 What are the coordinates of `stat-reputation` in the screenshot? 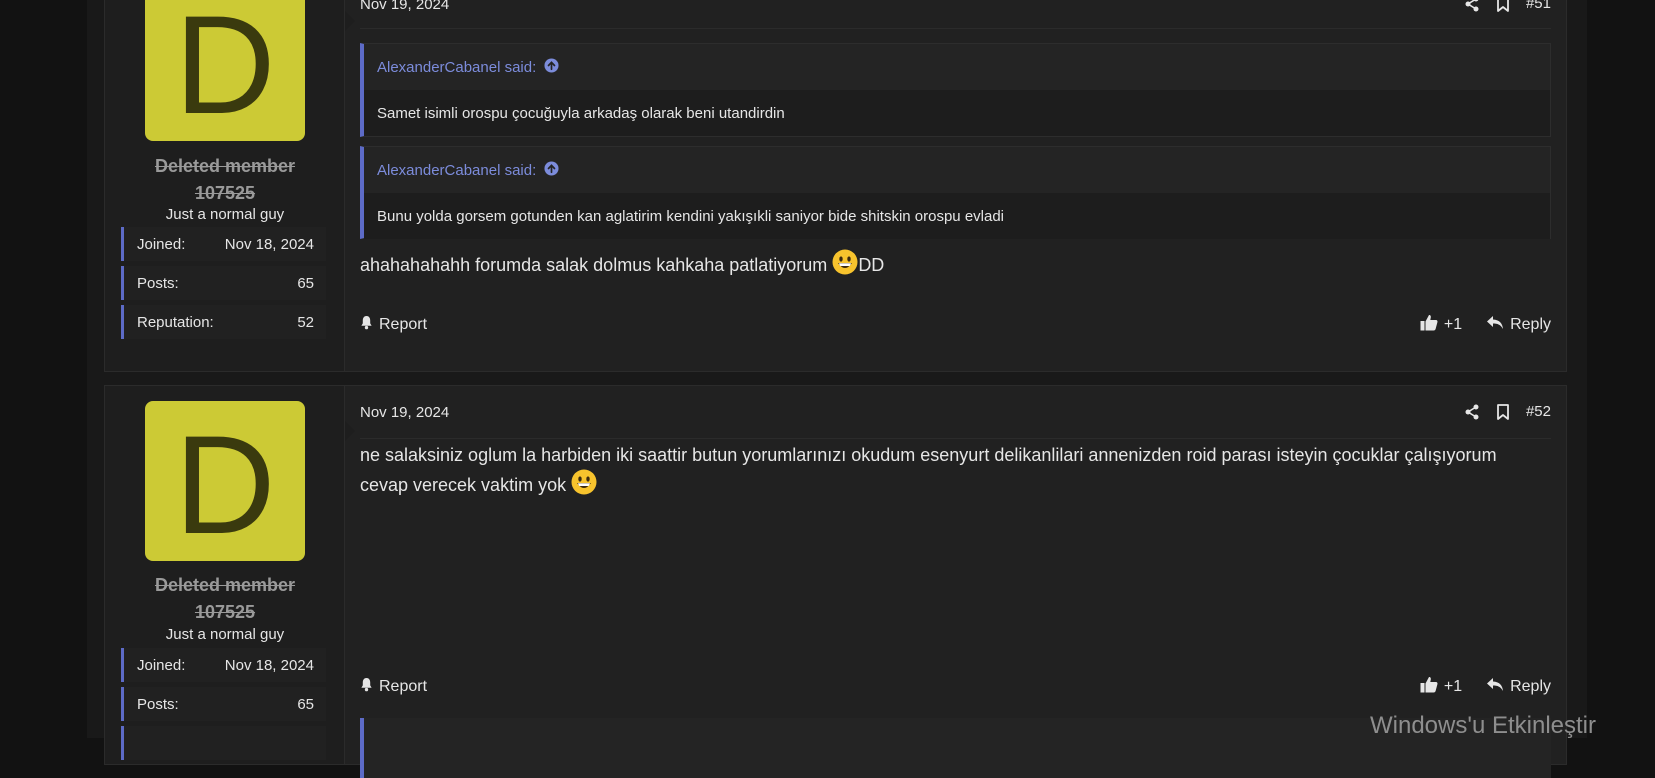 It's located at (223, 743).